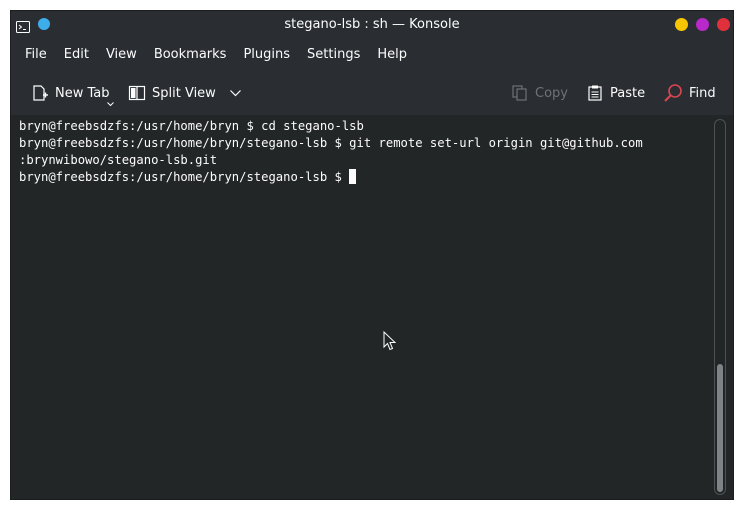 The height and width of the screenshot is (510, 744). What do you see at coordinates (595, 93) in the screenshot?
I see `paste-icon` at bounding box center [595, 93].